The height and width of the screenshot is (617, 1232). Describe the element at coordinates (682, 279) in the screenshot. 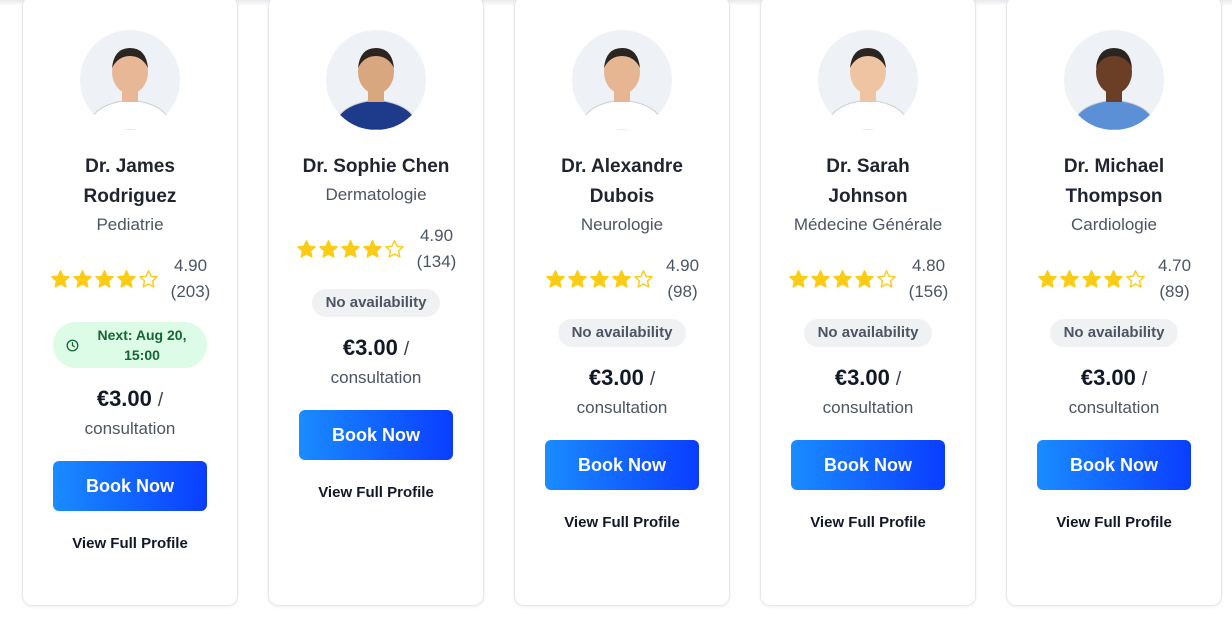

I see `rating-text: 4.90 (98)` at that location.